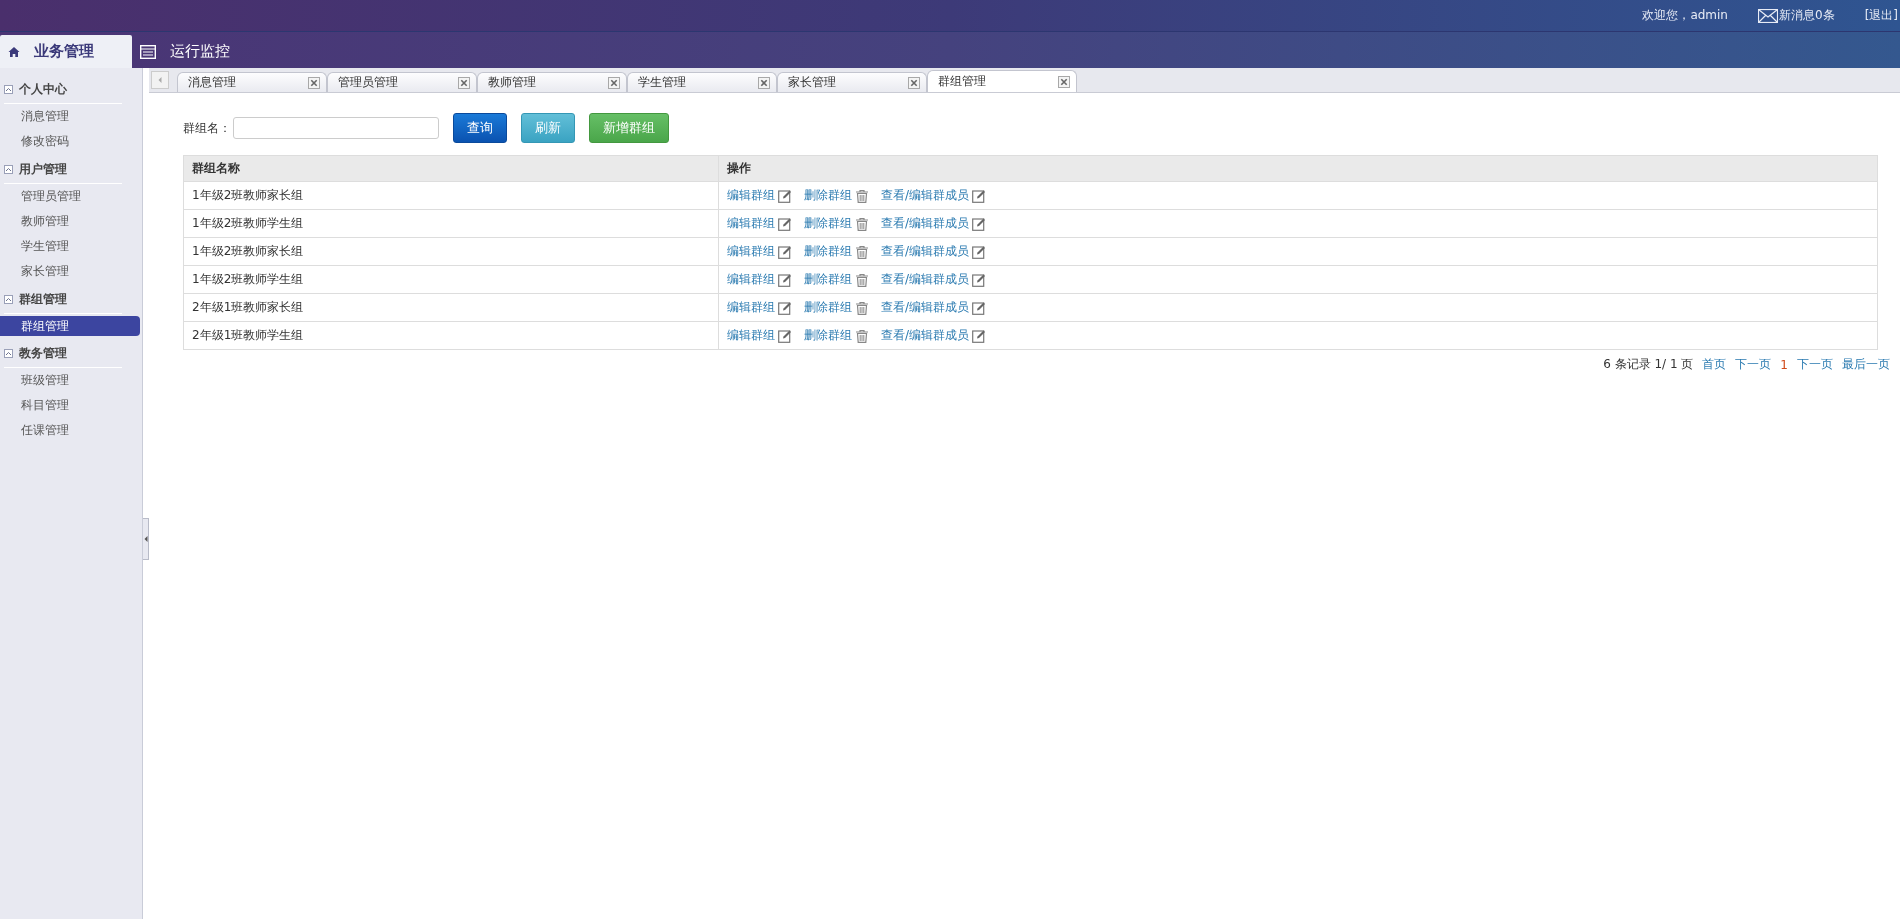  What do you see at coordinates (160, 80) in the screenshot?
I see `caret-left-icon` at bounding box center [160, 80].